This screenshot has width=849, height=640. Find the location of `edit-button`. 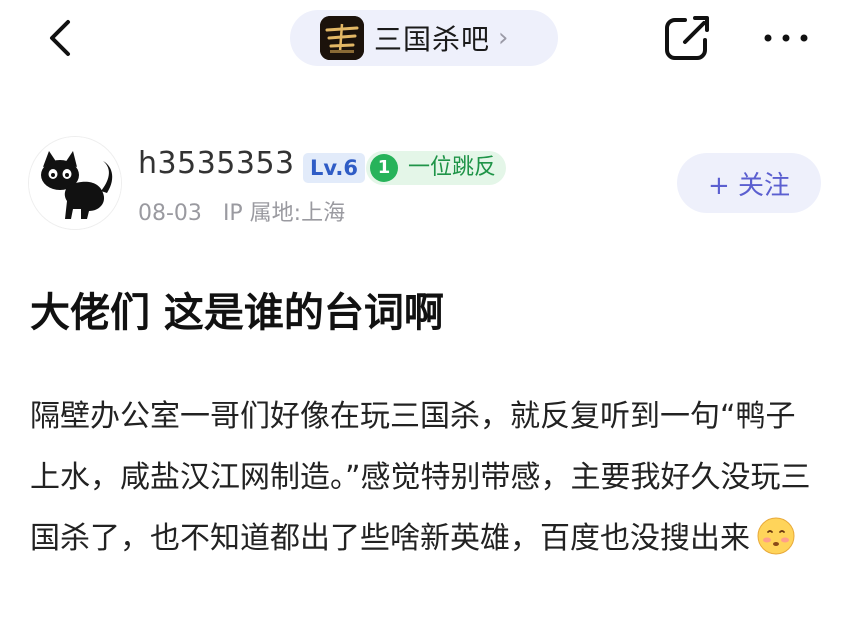

edit-button is located at coordinates (687, 38).